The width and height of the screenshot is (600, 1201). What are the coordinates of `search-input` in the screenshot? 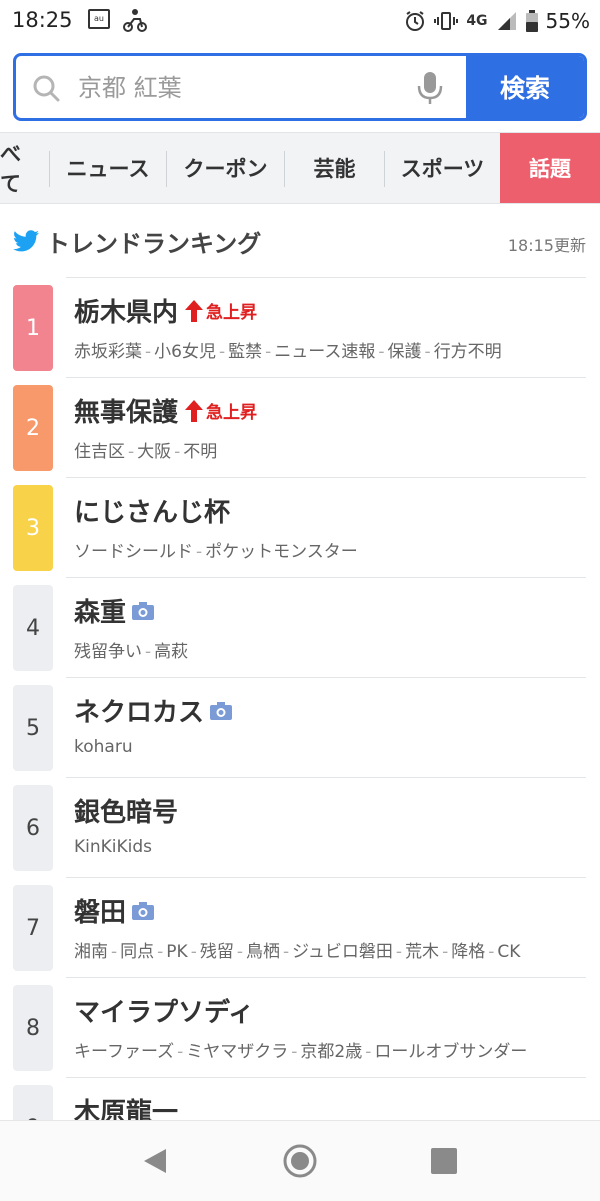 It's located at (243, 88).